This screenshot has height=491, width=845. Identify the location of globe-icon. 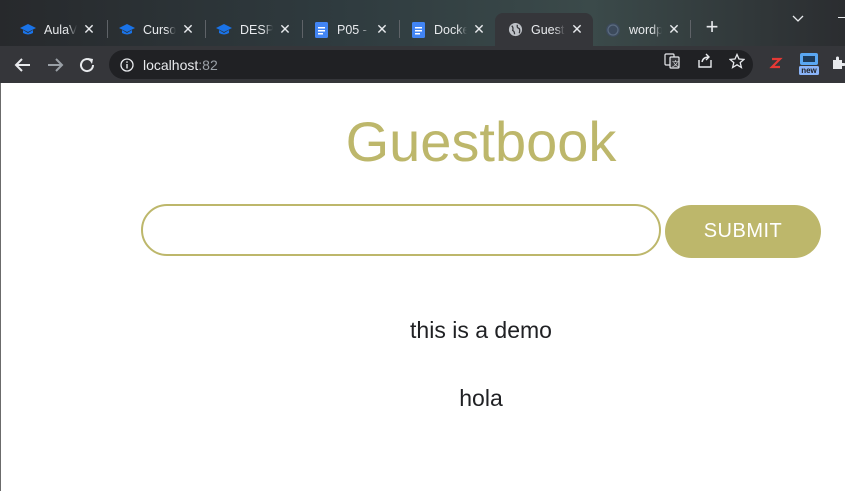
(515, 30).